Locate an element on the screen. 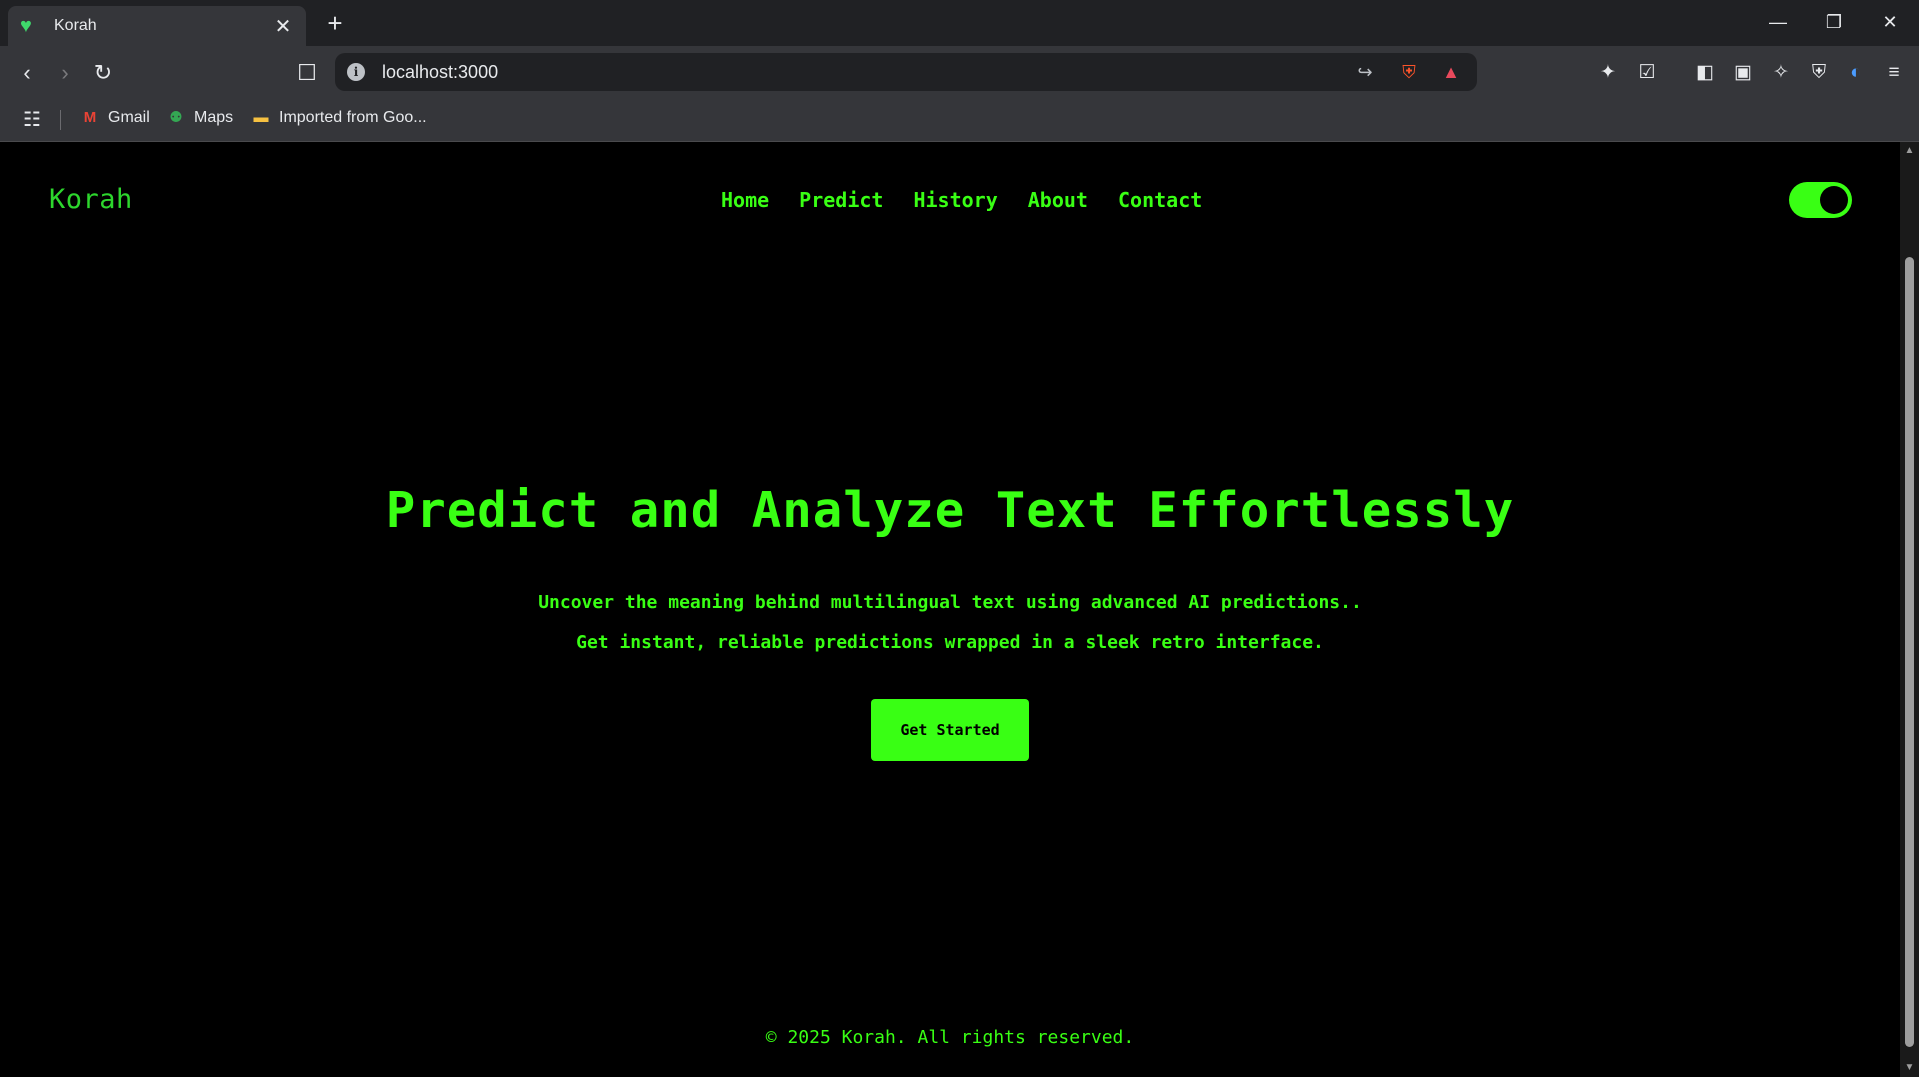 The width and height of the screenshot is (1919, 1077). nav-predict: Predict is located at coordinates (841, 200).